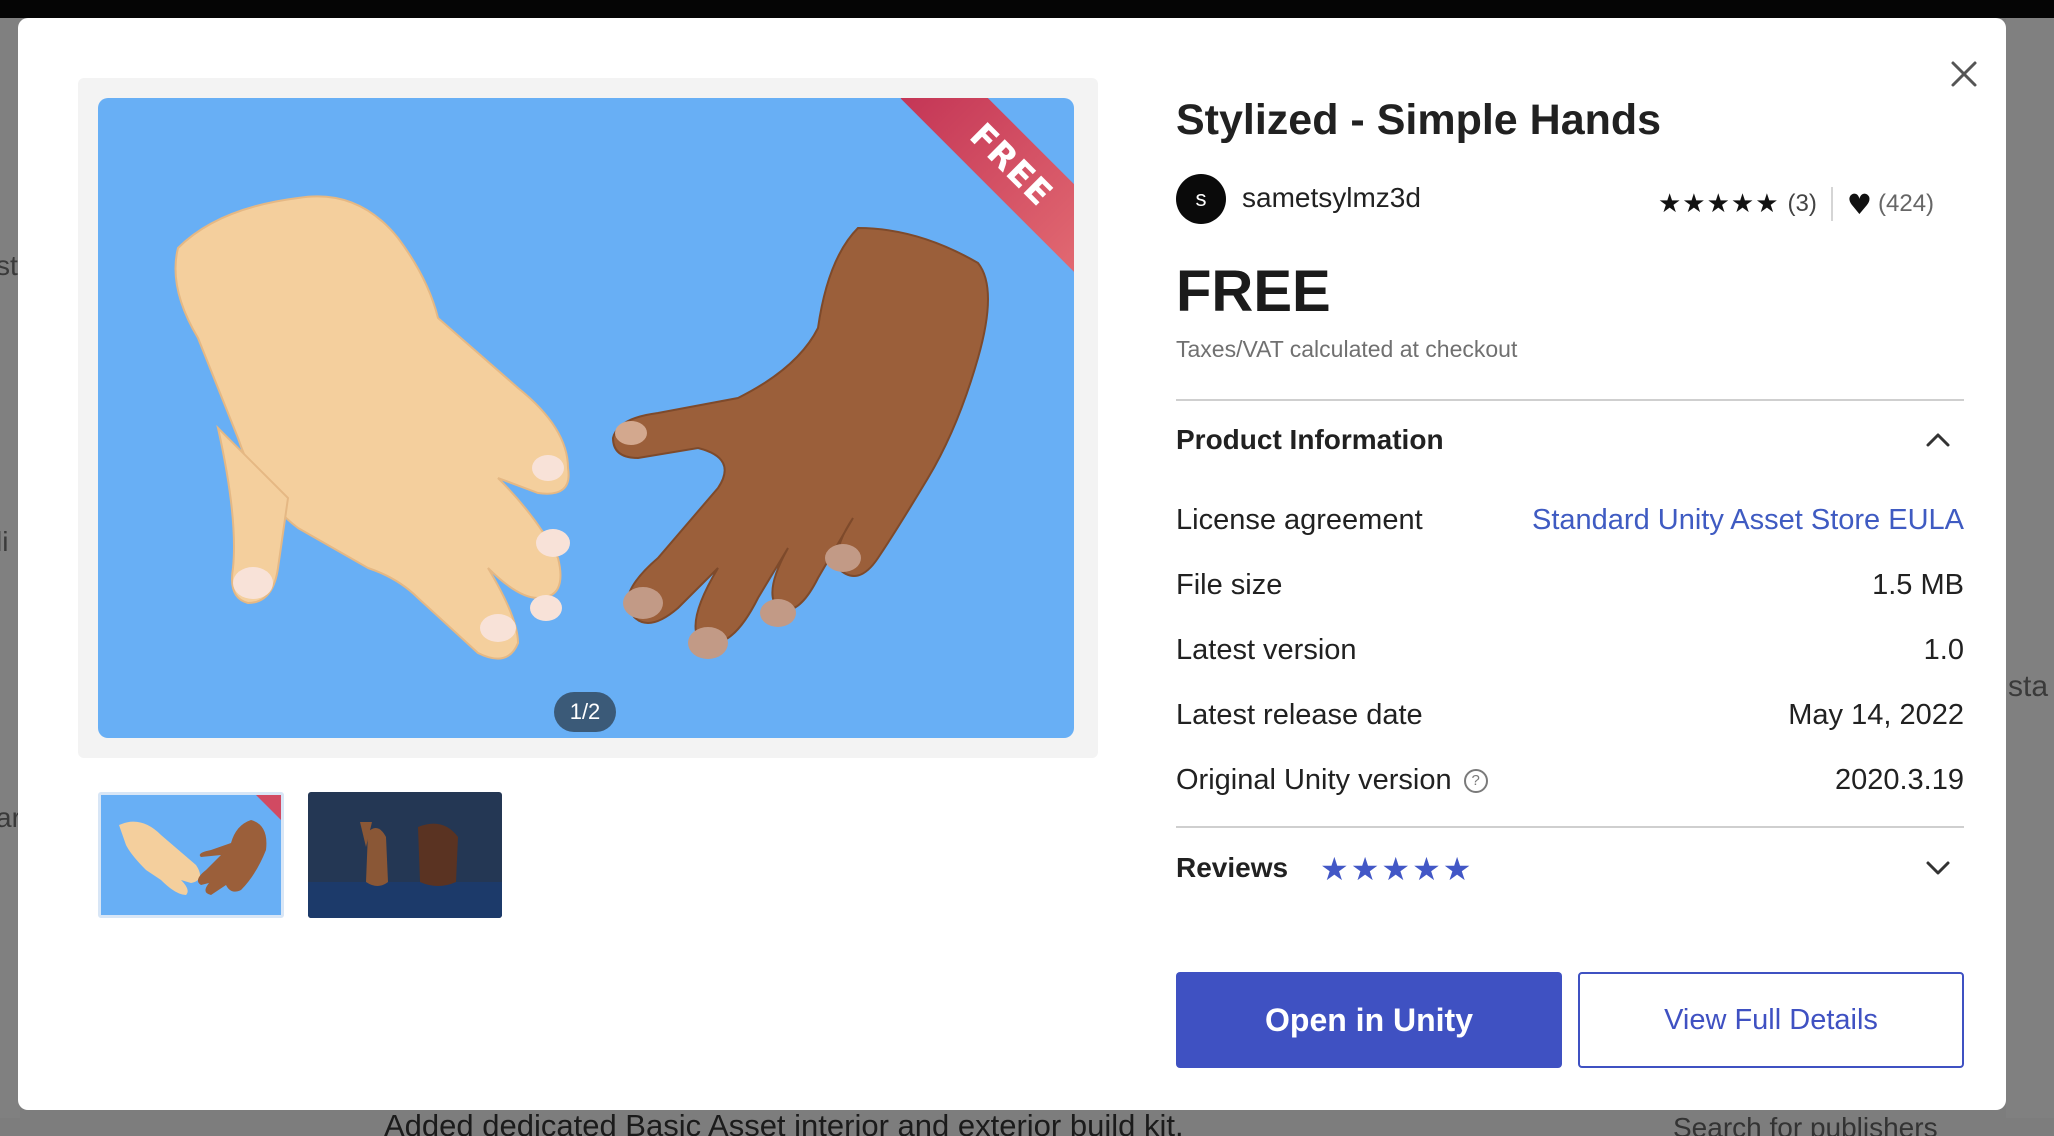 The image size is (2054, 1136). I want to click on open-in-unity-button: Open in Unity, so click(1369, 1020).